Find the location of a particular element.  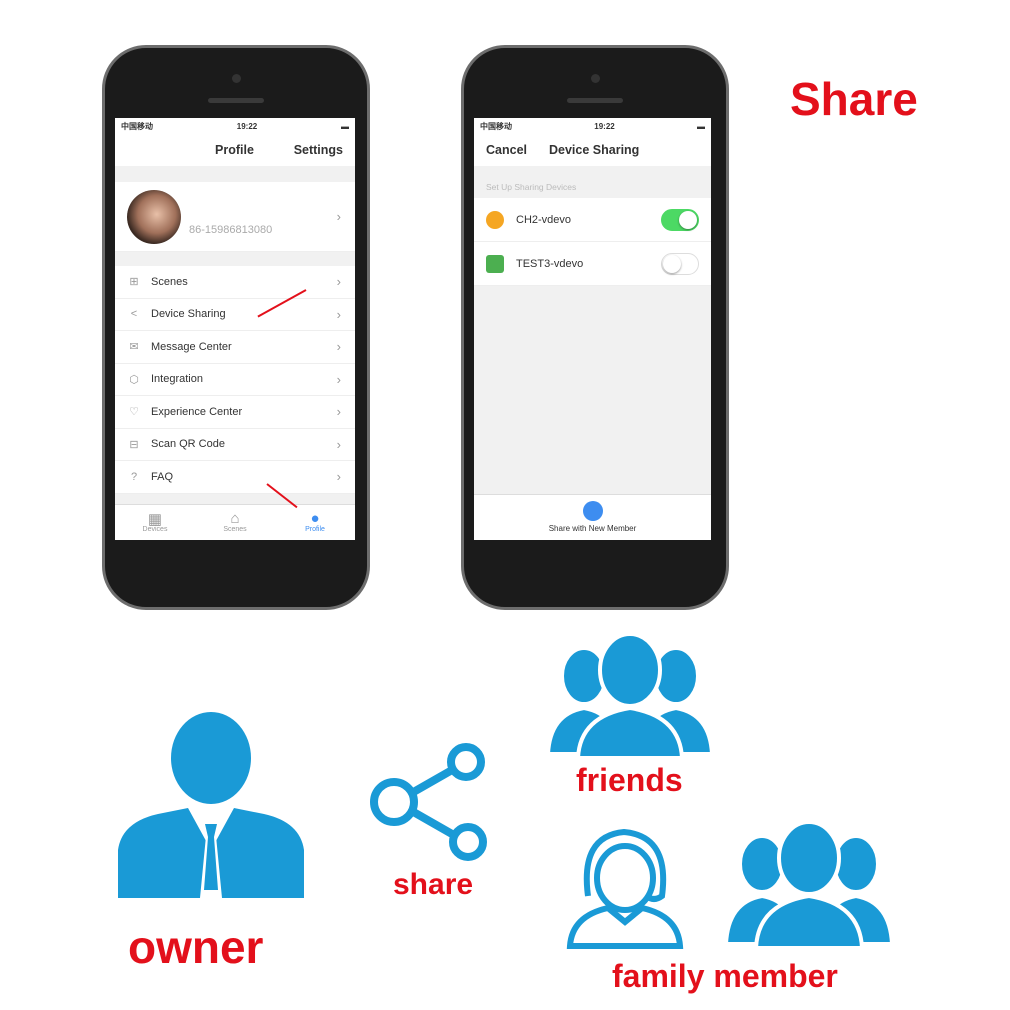

avatar is located at coordinates (154, 216).